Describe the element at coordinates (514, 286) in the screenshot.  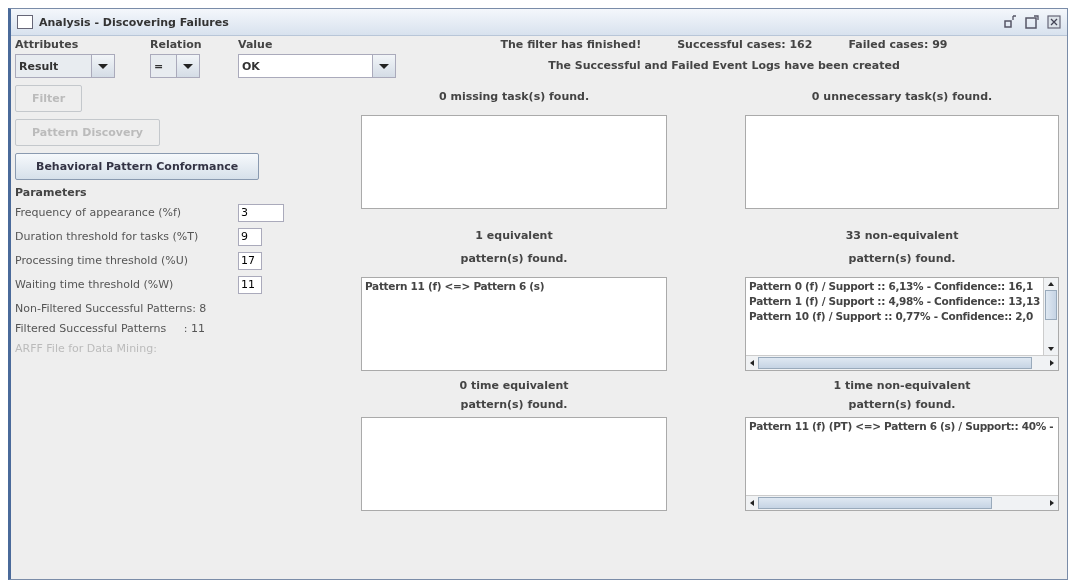
I see `list-item: Pattern 11 (f) <=> Pattern 6 (s)` at that location.